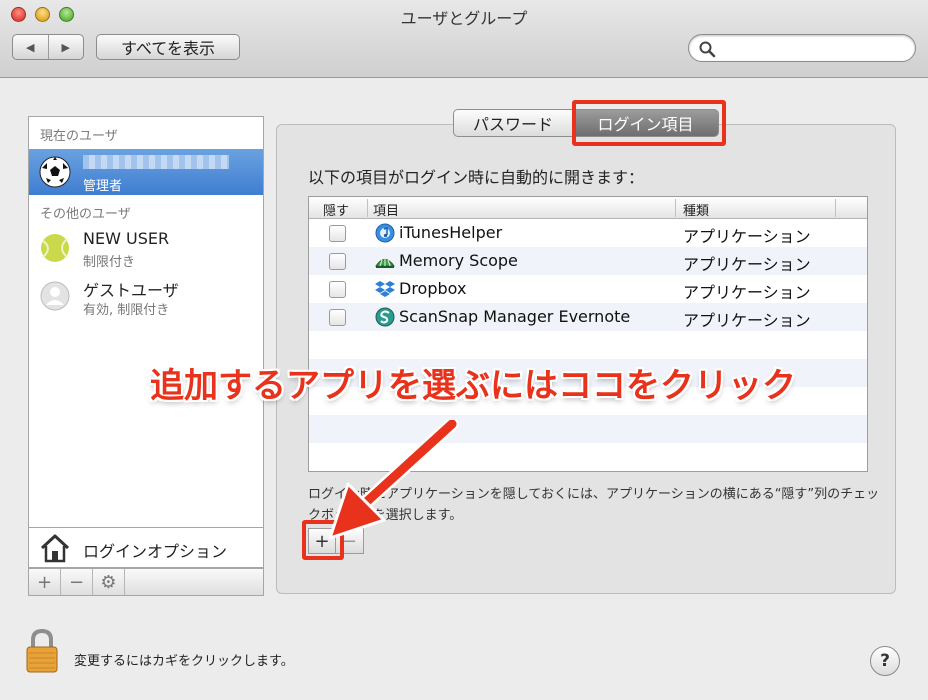  I want to click on user-row-guest: ゲストユーザ 有効, 制限付き, so click(146, 296).